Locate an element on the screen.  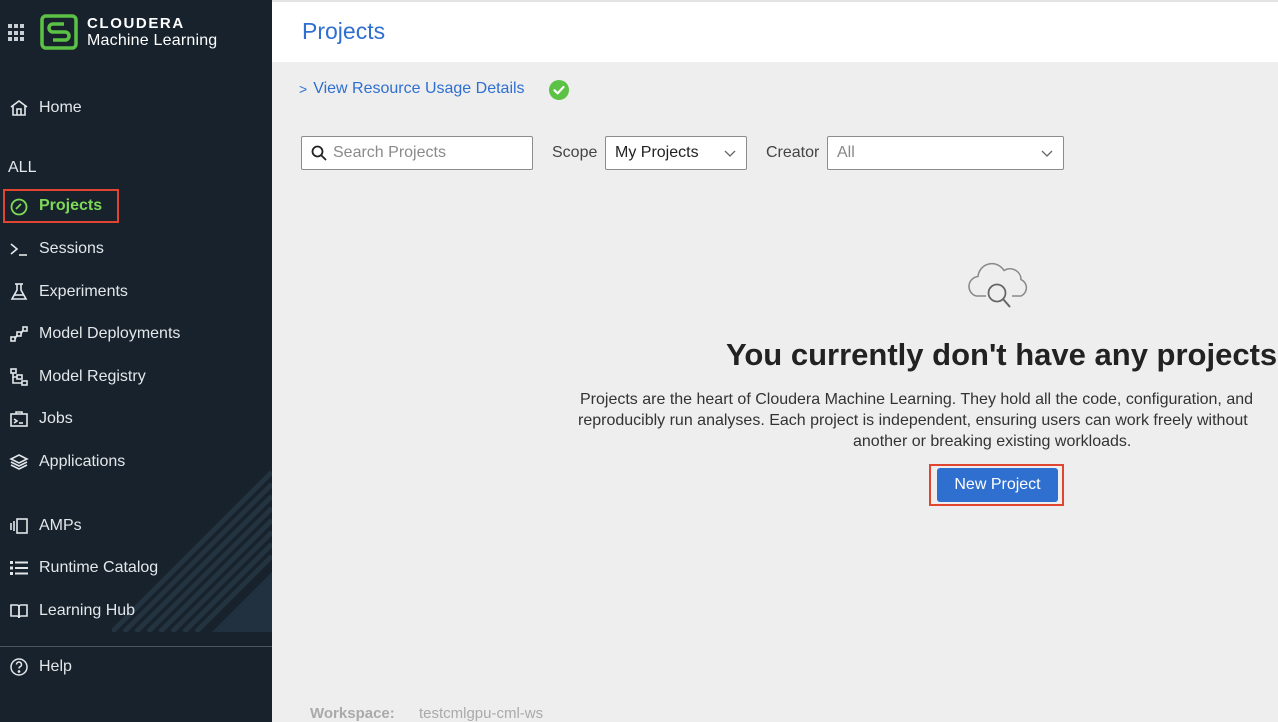
sidebar-item-applications: Applications is located at coordinates (62, 462).